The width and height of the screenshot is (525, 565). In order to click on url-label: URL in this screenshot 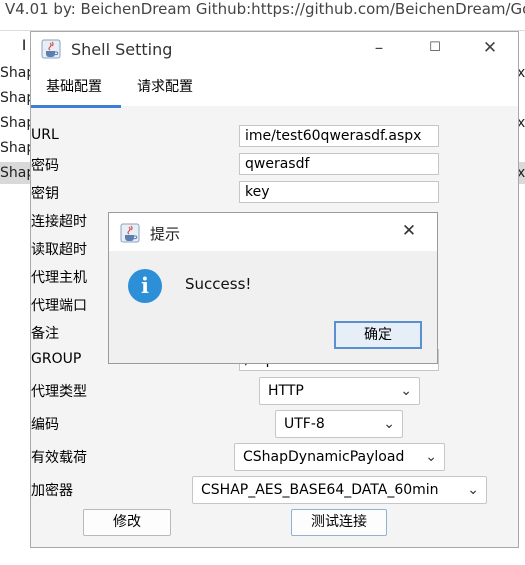, I will do `click(45, 135)`.